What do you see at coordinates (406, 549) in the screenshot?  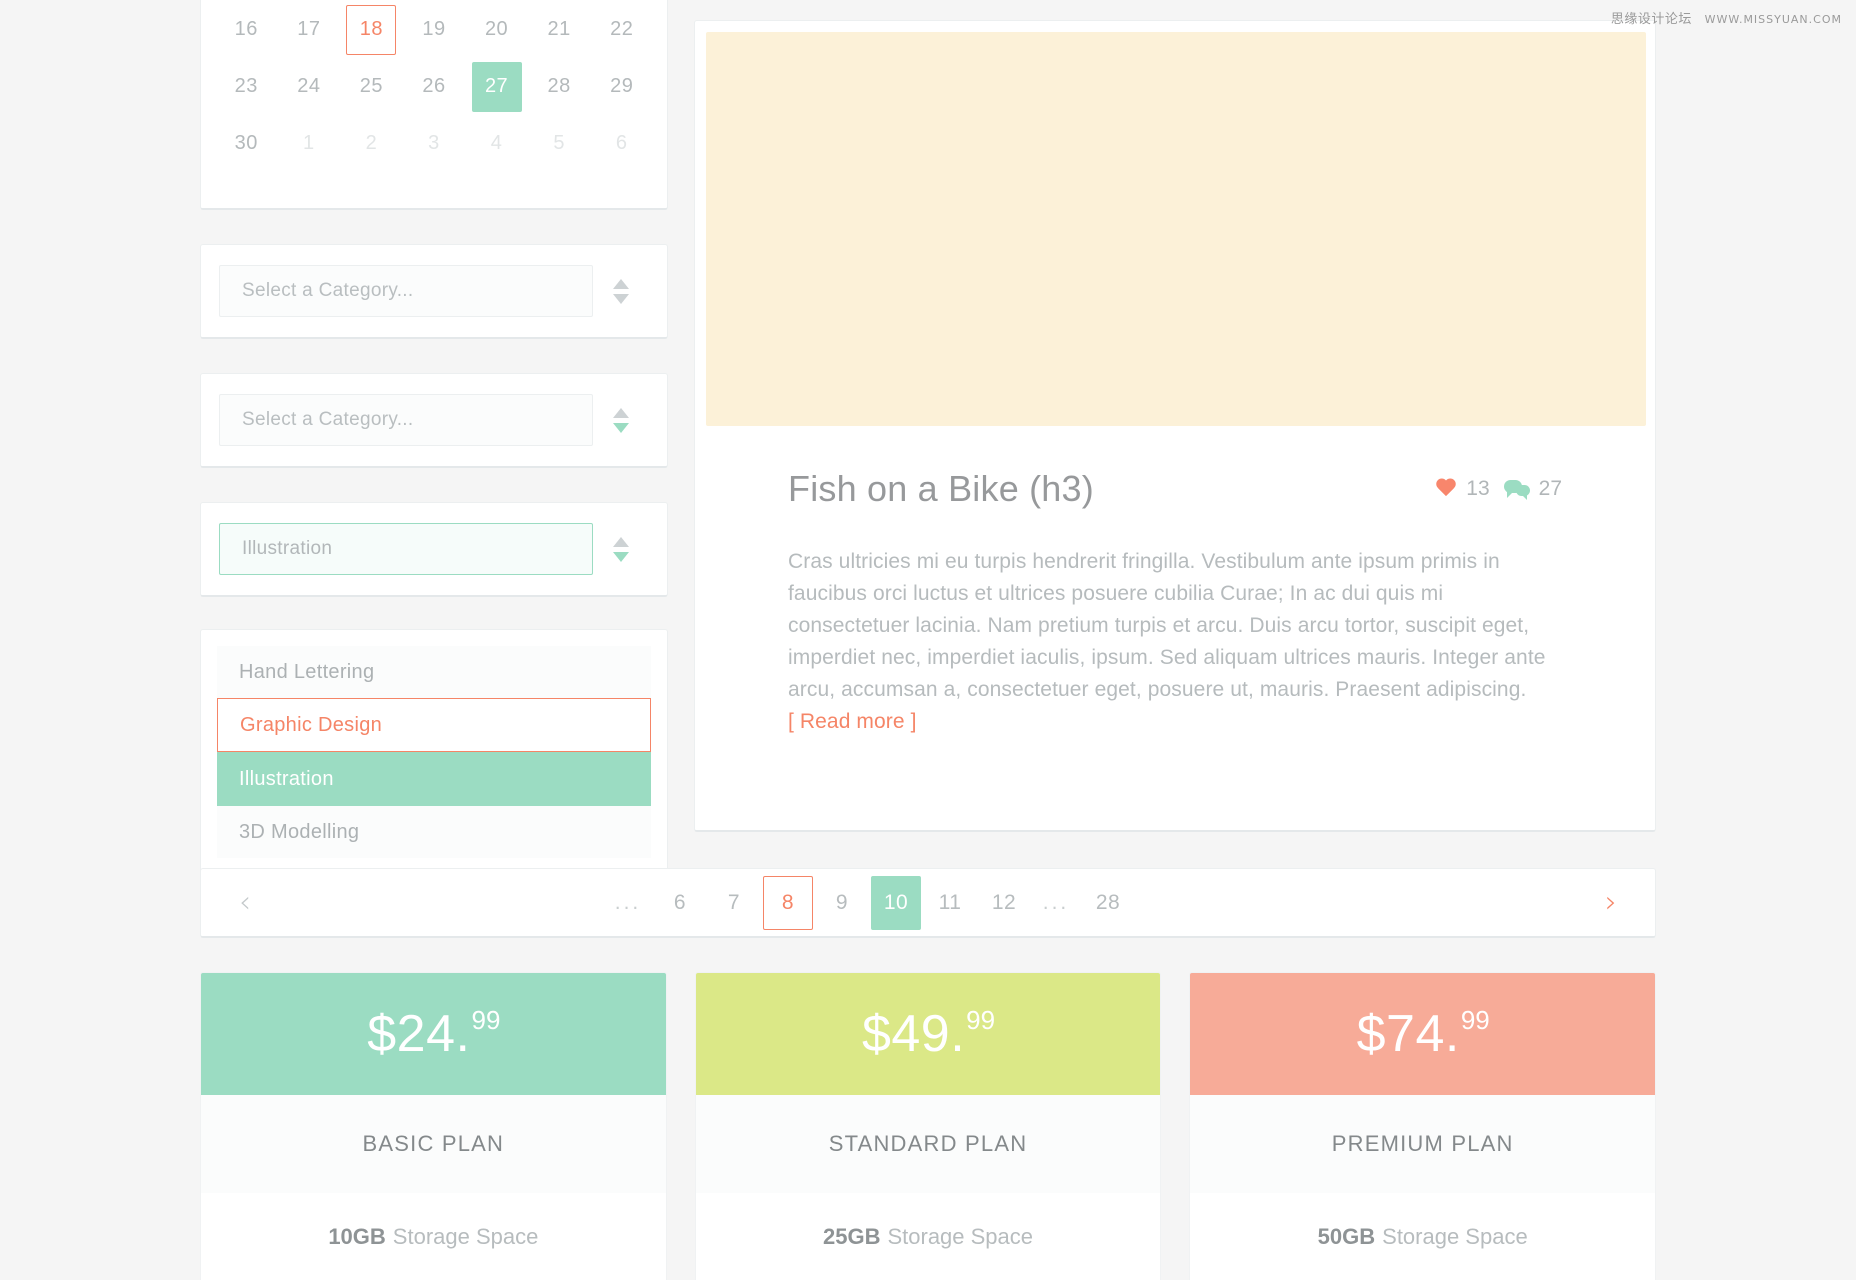 I see `category-select-input-3: Illustration` at bounding box center [406, 549].